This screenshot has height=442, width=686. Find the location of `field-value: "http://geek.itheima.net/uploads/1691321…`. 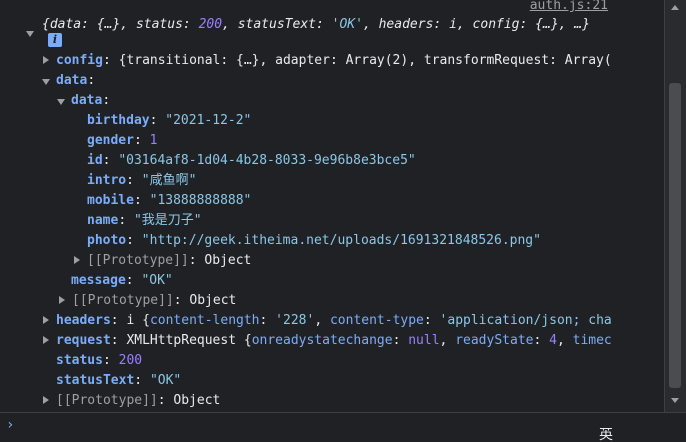

field-value: "http://geek.itheima.net/uploads/1691321… is located at coordinates (341, 240).